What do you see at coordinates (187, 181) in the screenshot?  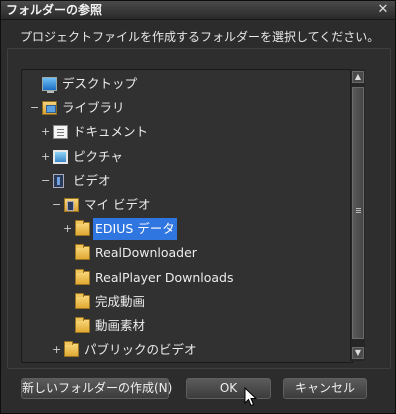 I see `tree-item-videos: − ビデオ` at bounding box center [187, 181].